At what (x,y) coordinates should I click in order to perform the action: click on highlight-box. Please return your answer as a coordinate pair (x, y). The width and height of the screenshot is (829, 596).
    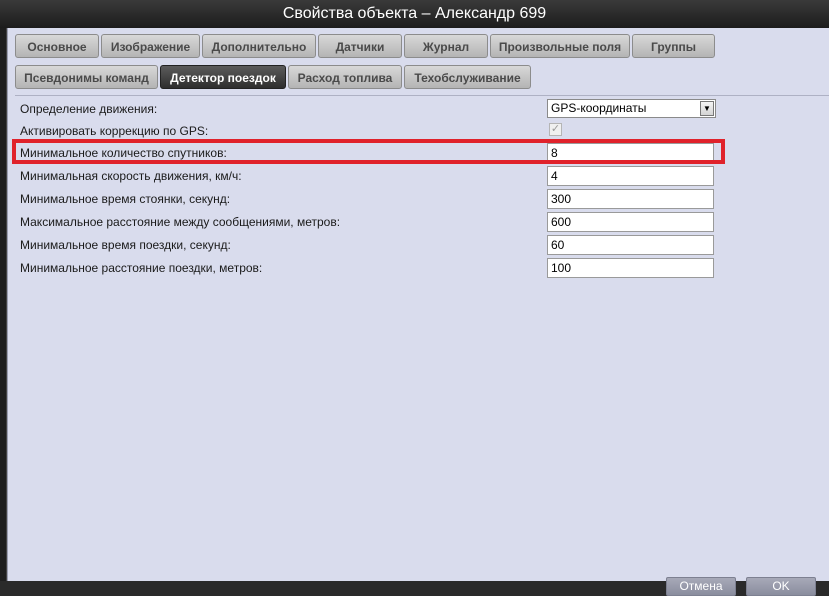
    Looking at the image, I should click on (368, 151).